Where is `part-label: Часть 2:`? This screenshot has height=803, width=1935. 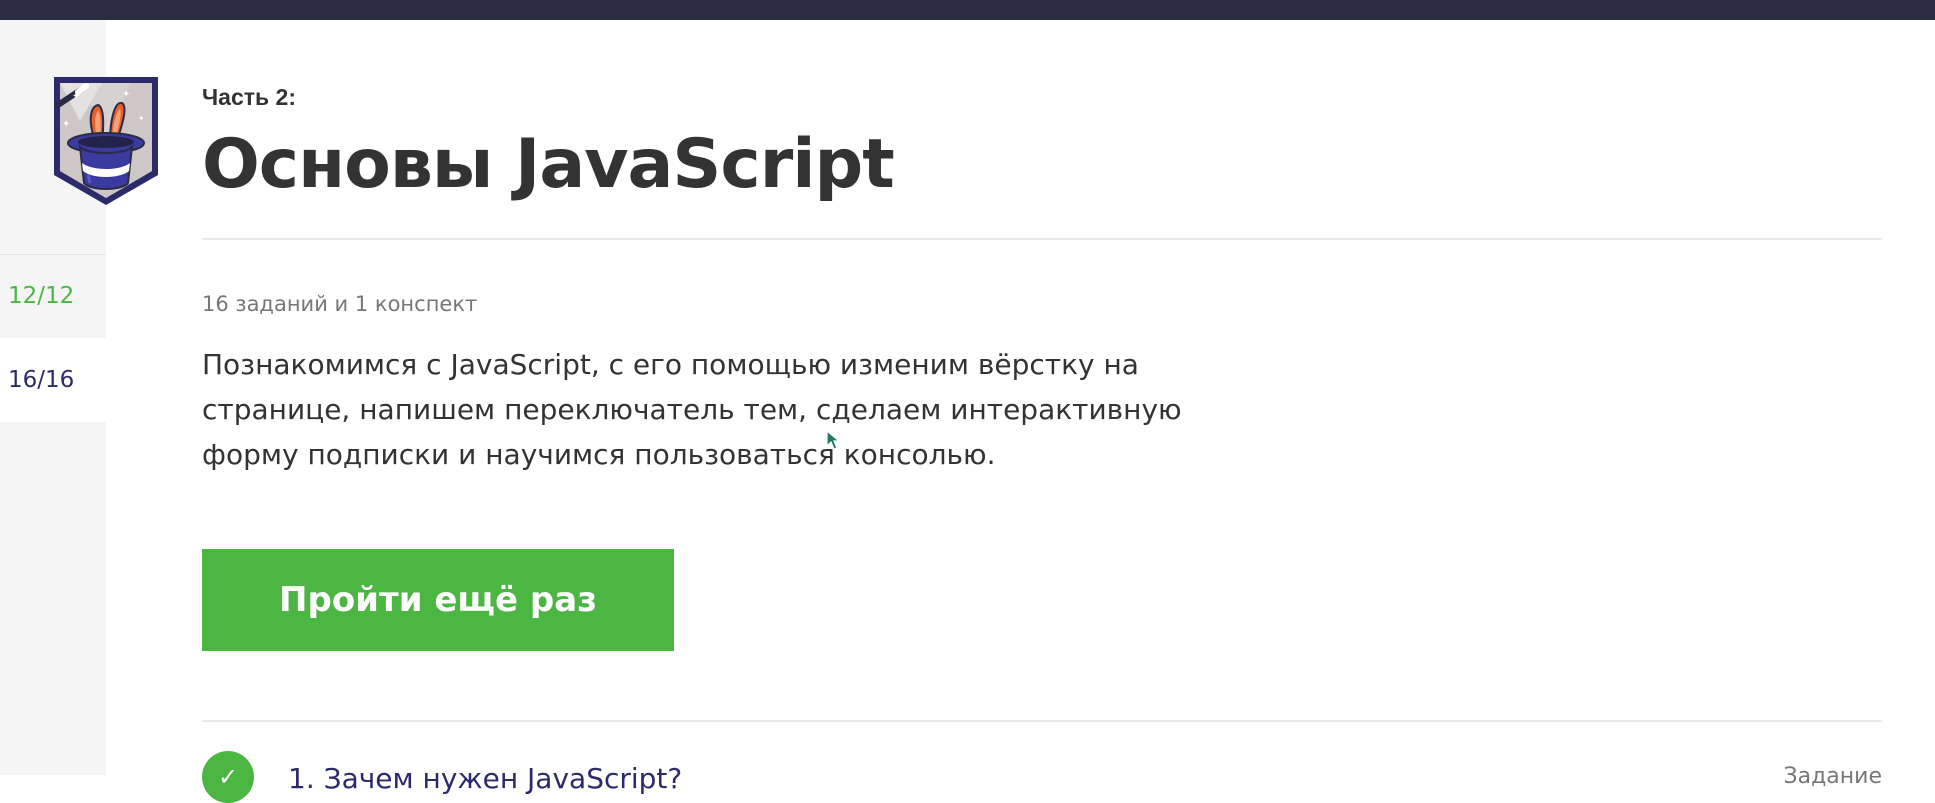 part-label: Часть 2: is located at coordinates (249, 97).